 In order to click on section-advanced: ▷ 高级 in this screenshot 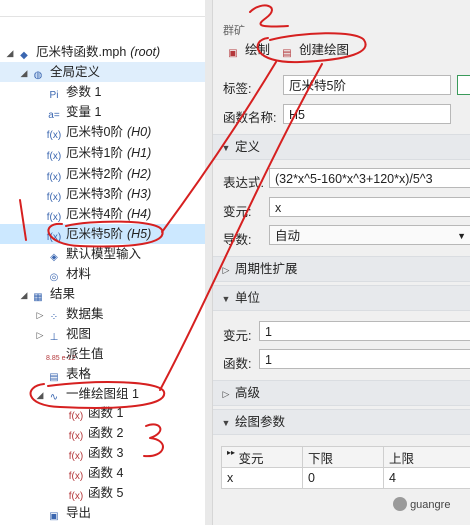, I will do `click(341, 393)`.